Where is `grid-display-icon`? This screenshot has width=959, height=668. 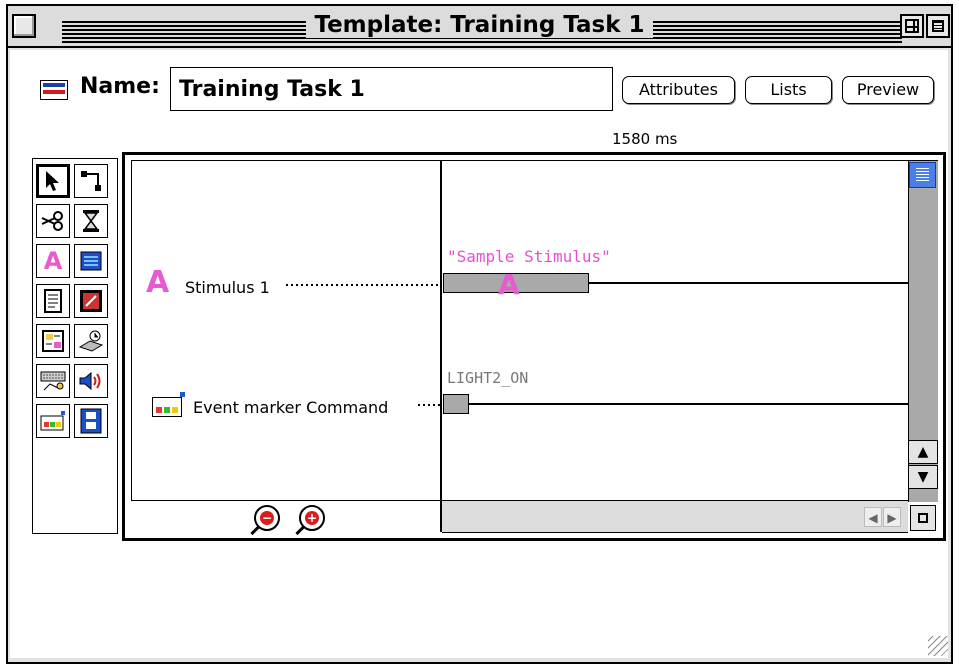
grid-display-icon is located at coordinates (91, 261).